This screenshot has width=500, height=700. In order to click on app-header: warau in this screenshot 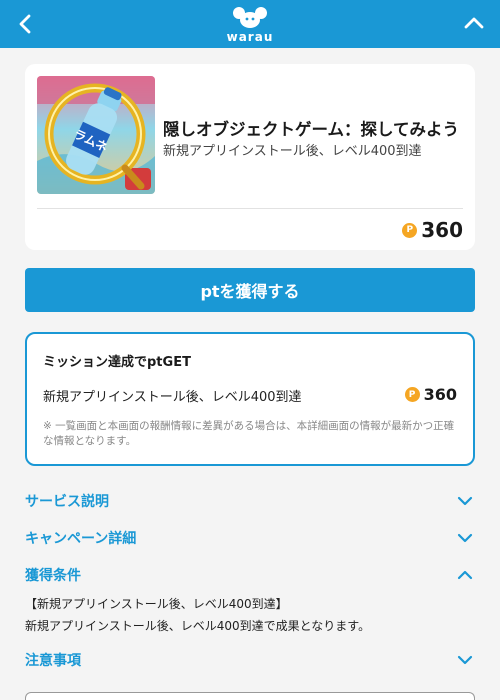, I will do `click(250, 24)`.